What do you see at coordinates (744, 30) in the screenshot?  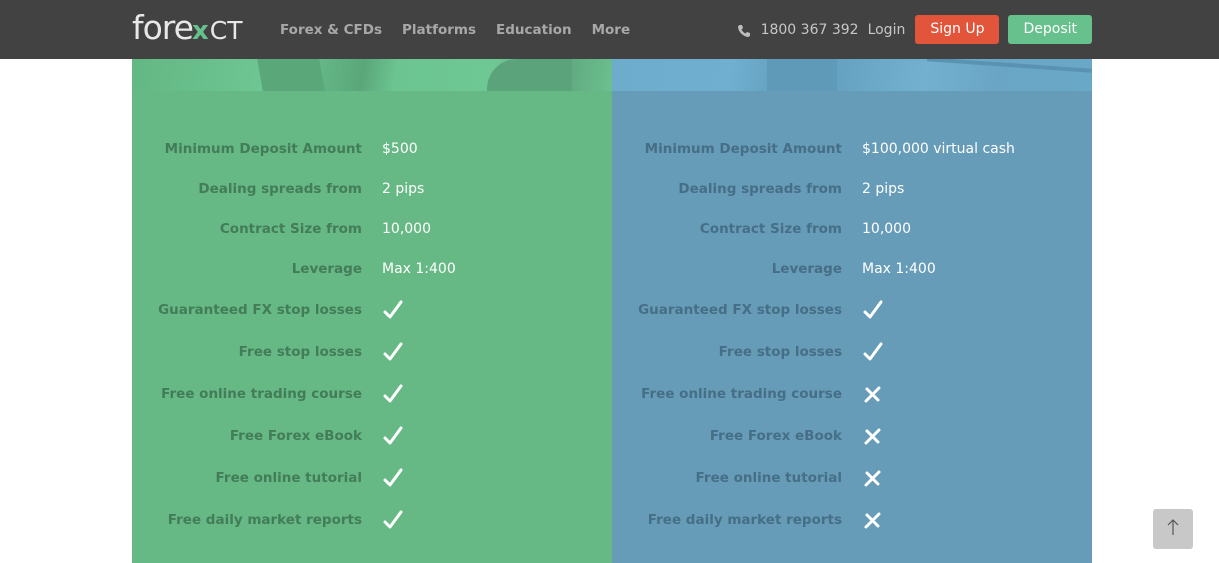 I see `phone-icon` at bounding box center [744, 30].